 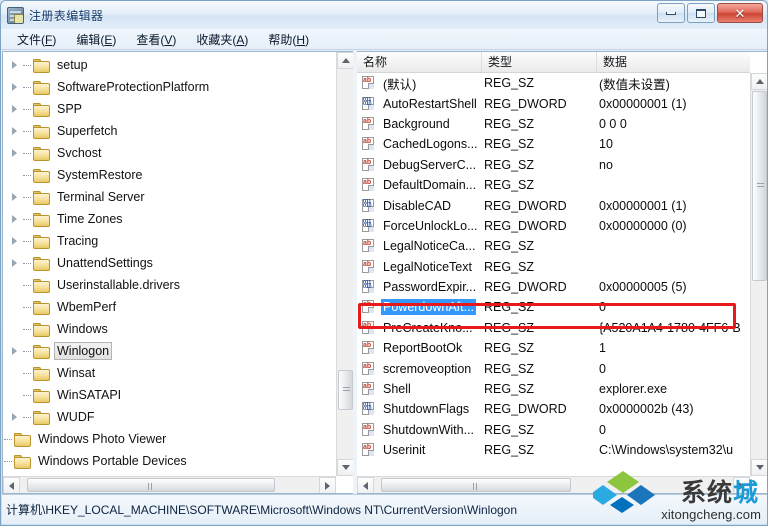 What do you see at coordinates (553, 185) in the screenshot?
I see `table-row: ab DefaultDomain... REG_SZ` at bounding box center [553, 185].